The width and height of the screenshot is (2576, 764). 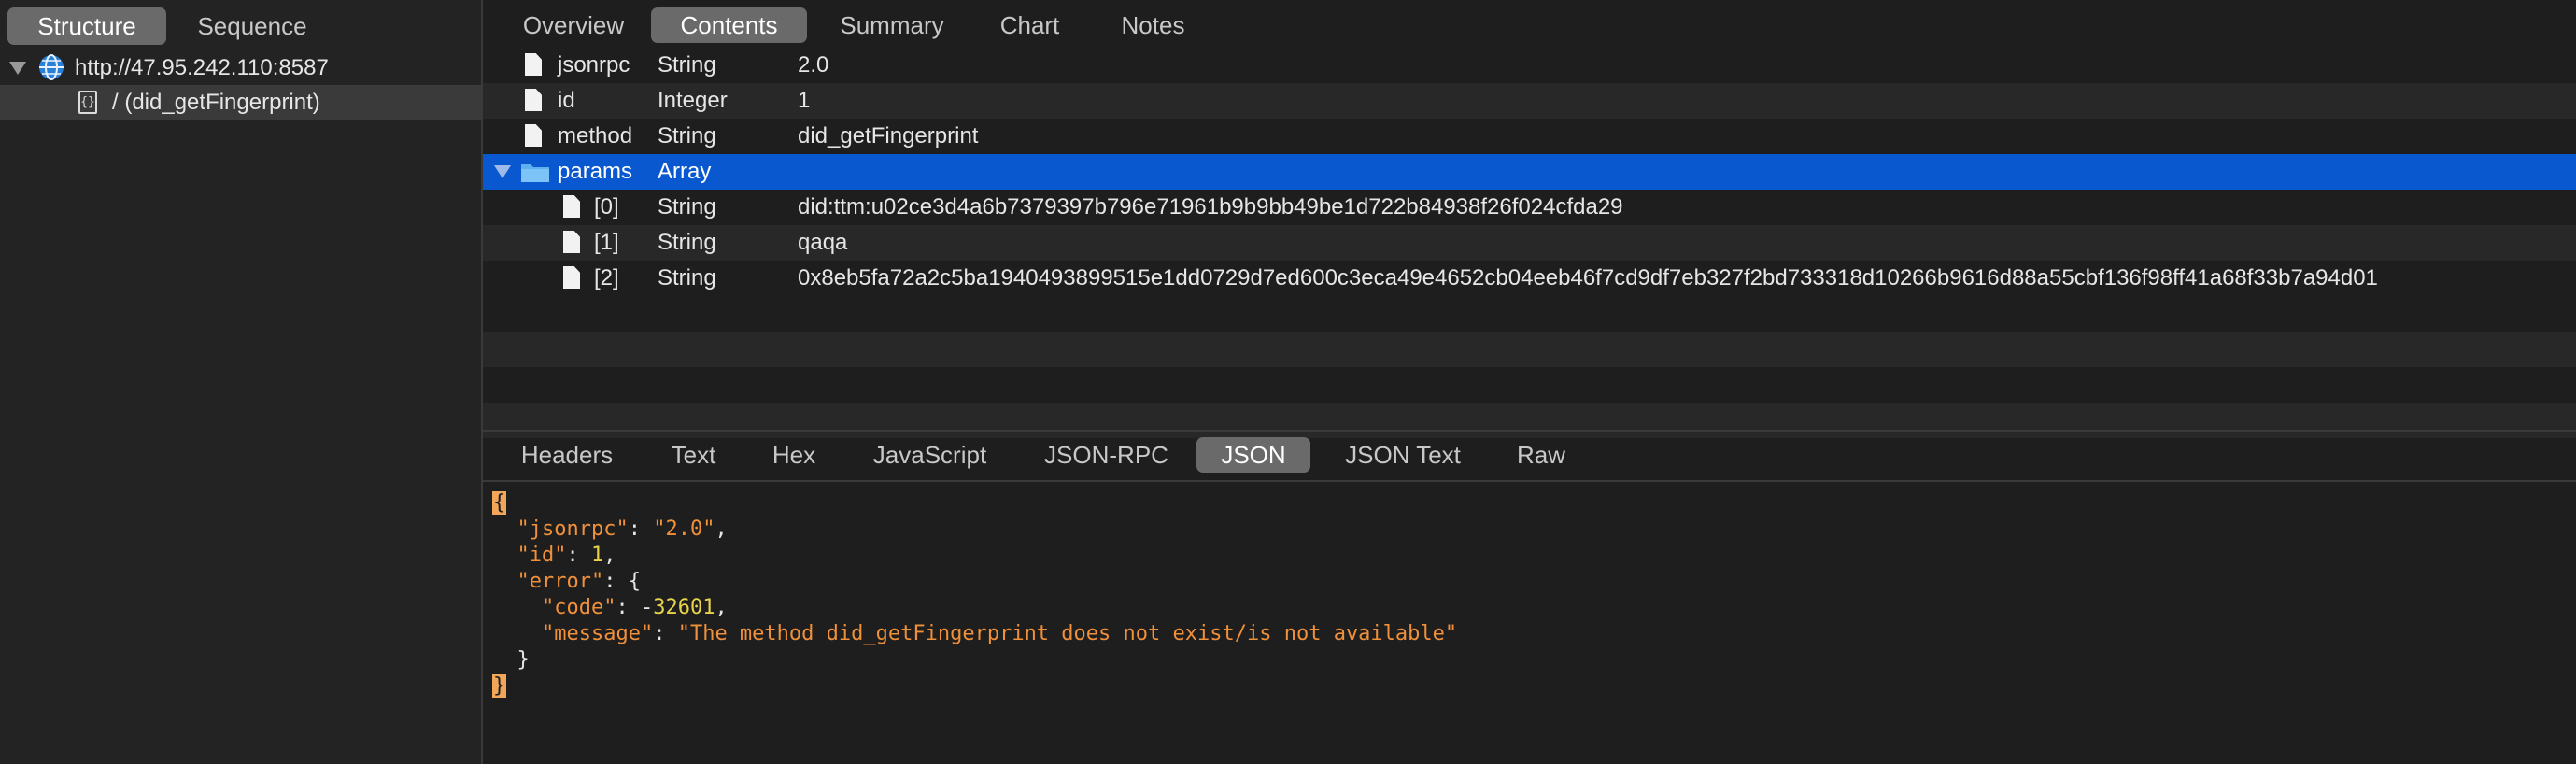 I want to click on tab-notes: Notes, so click(x=1153, y=25).